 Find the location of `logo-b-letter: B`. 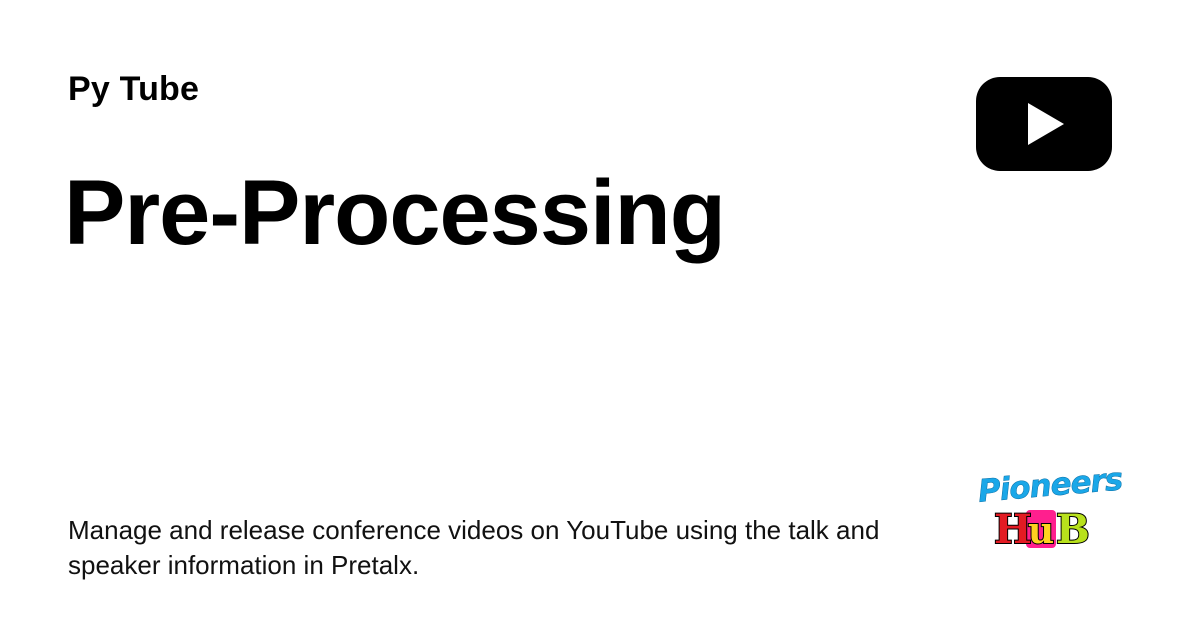

logo-b-letter: B is located at coordinates (1073, 529).